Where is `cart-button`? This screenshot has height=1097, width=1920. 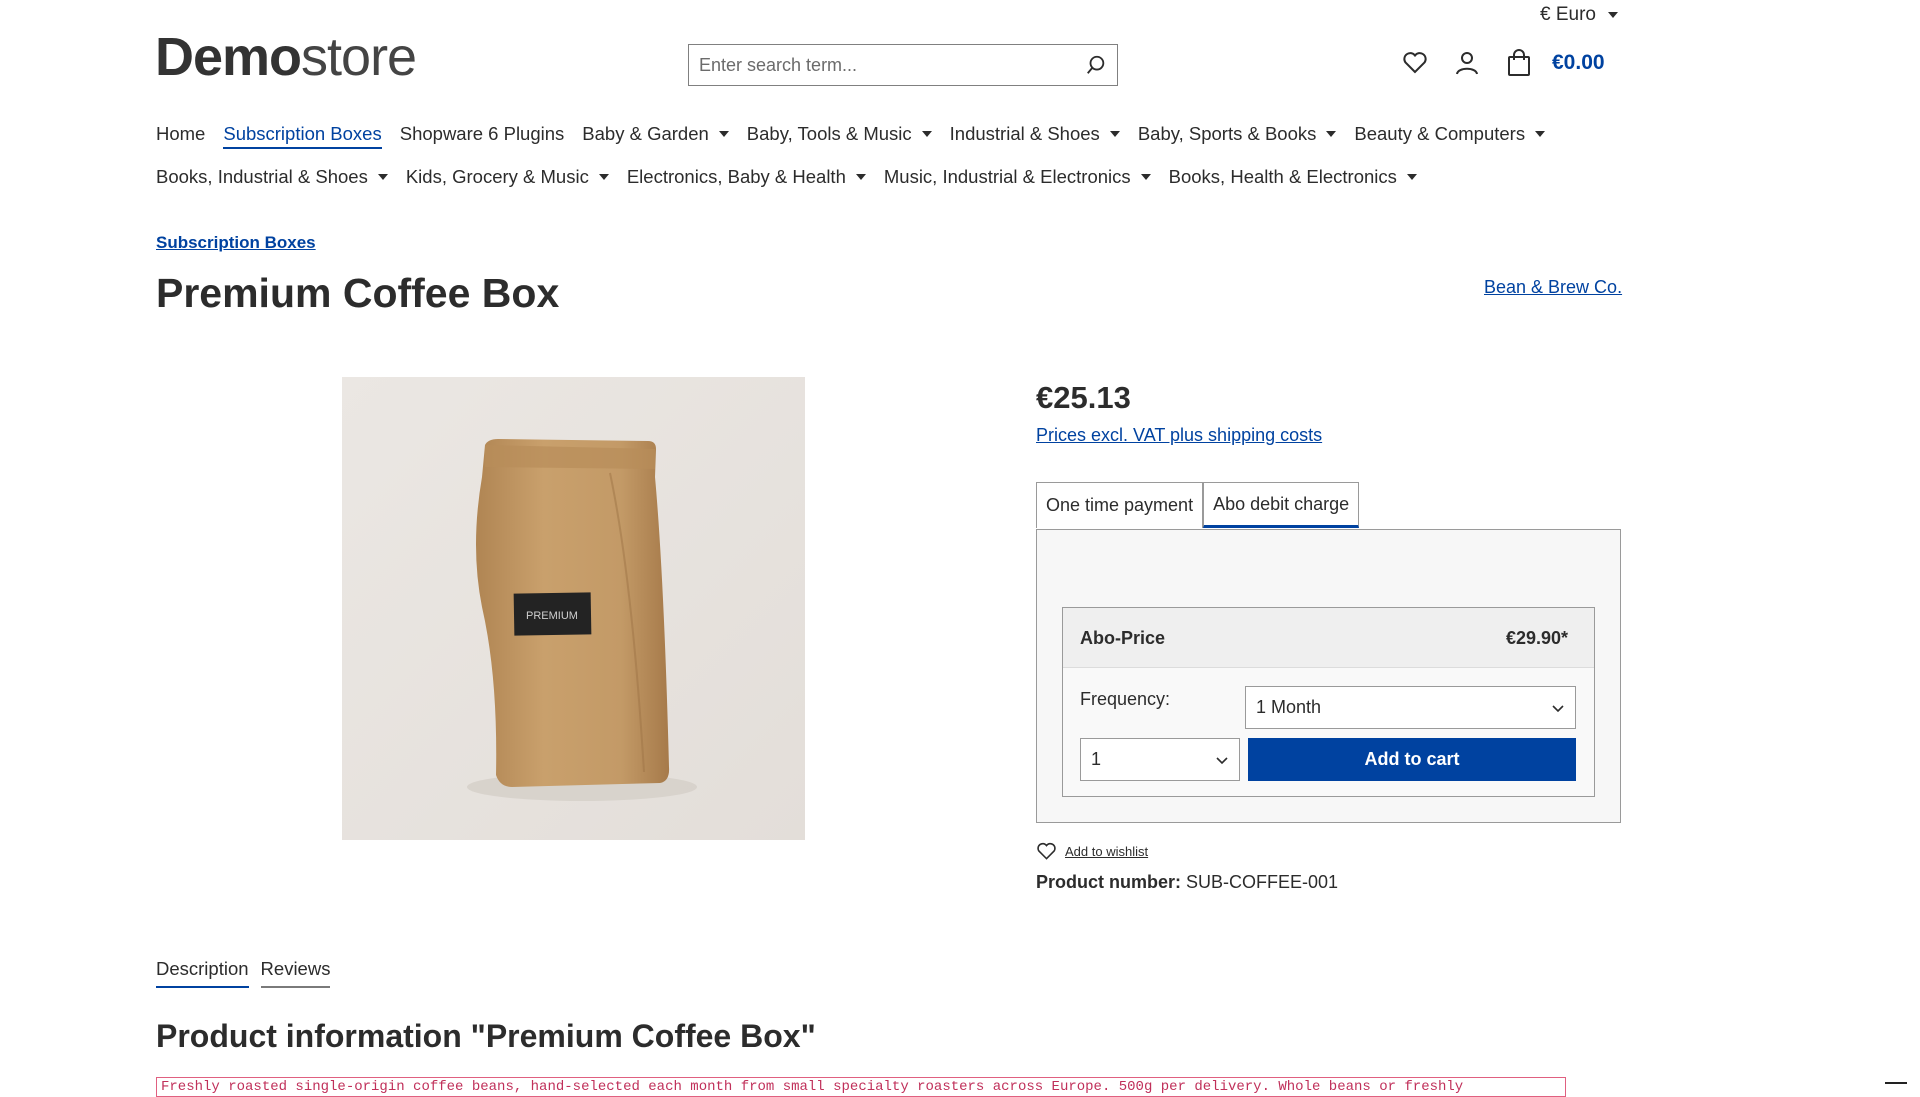 cart-button is located at coordinates (1519, 63).